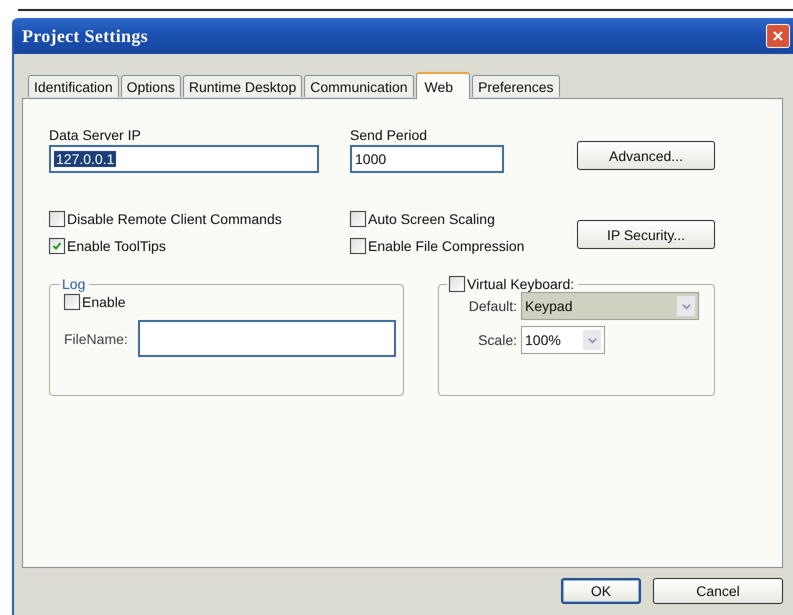  I want to click on checkbox-label: Enable File Compression, so click(446, 246).